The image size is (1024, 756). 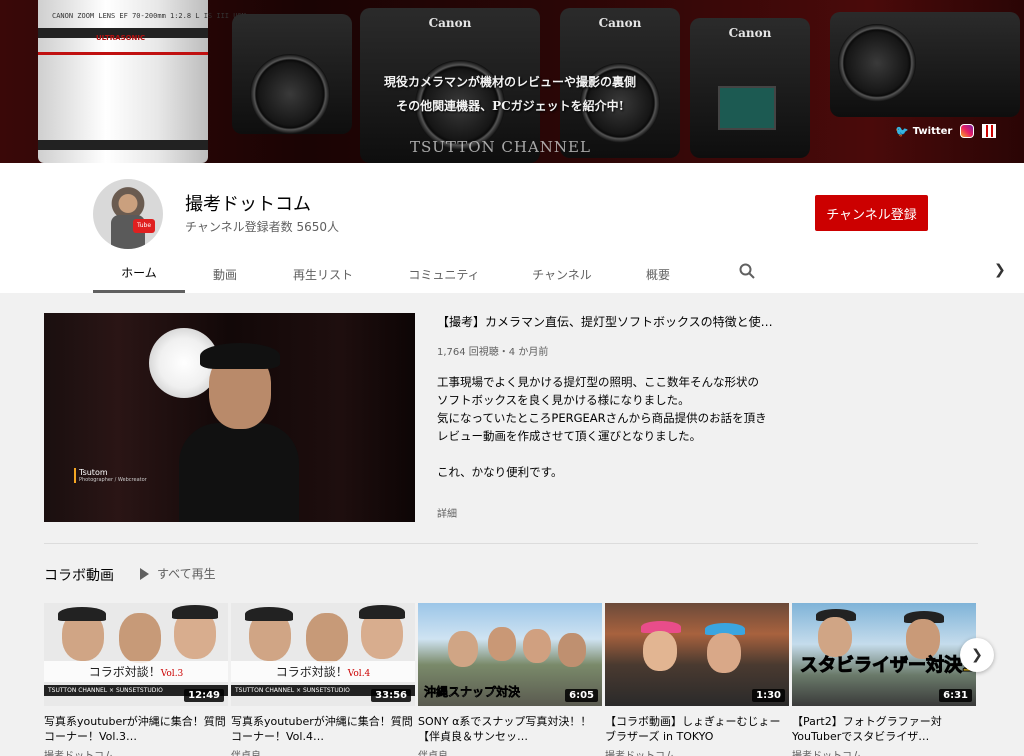 What do you see at coordinates (225, 274) in the screenshot?
I see `tab-videos: 動画` at bounding box center [225, 274].